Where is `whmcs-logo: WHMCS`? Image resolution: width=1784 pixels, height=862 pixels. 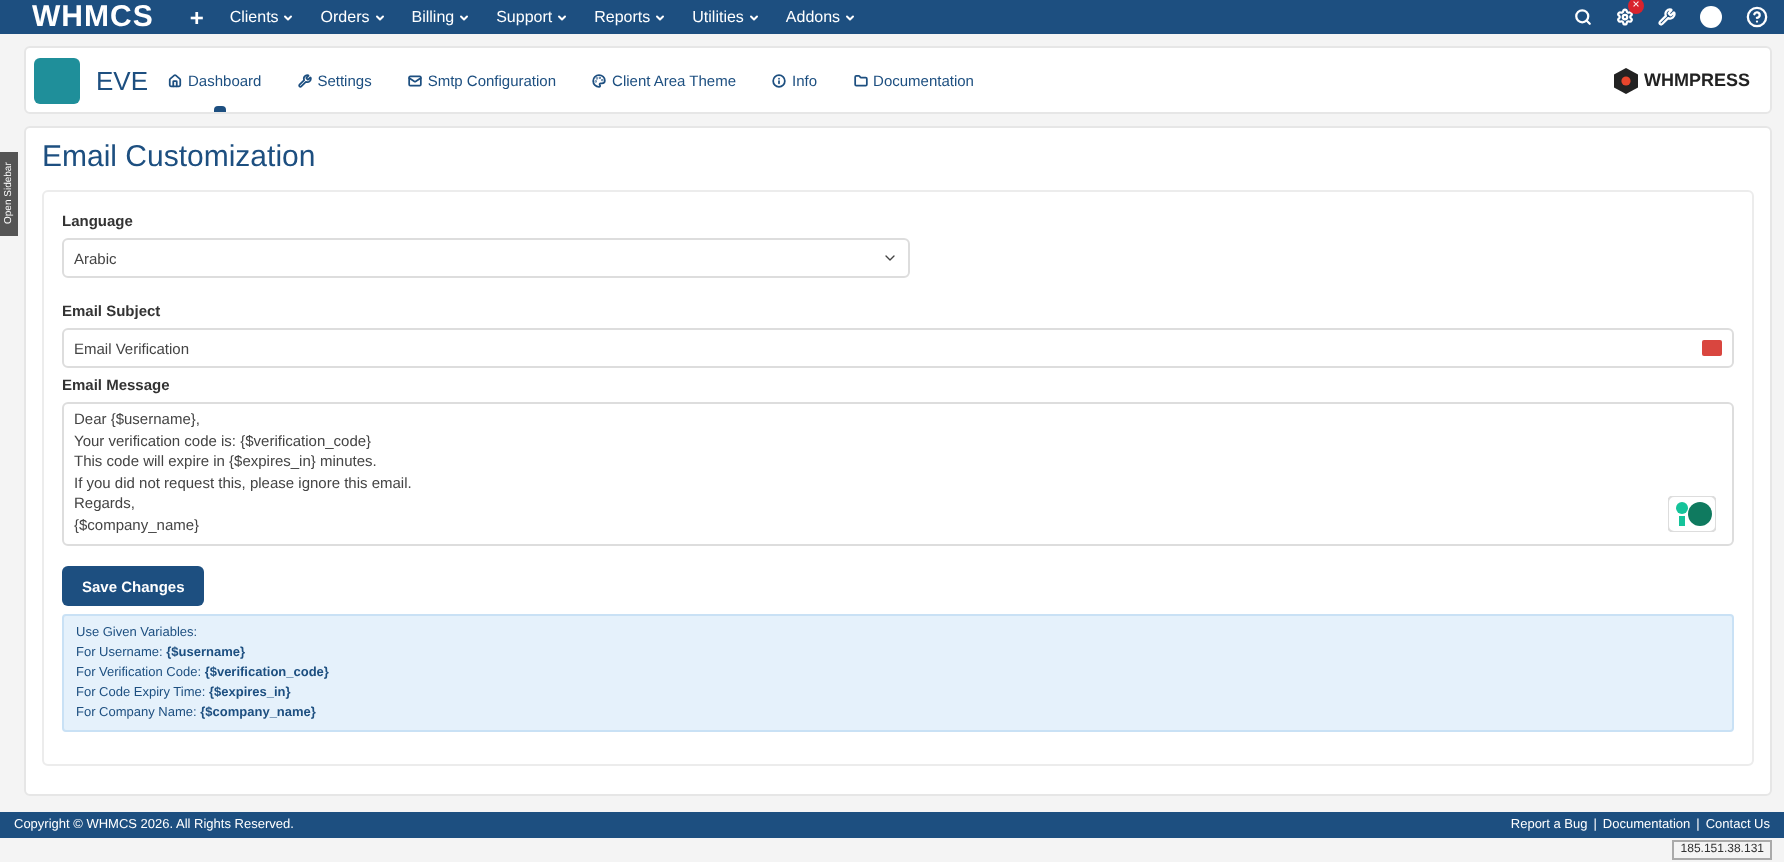
whmcs-logo: WHMCS is located at coordinates (93, 17).